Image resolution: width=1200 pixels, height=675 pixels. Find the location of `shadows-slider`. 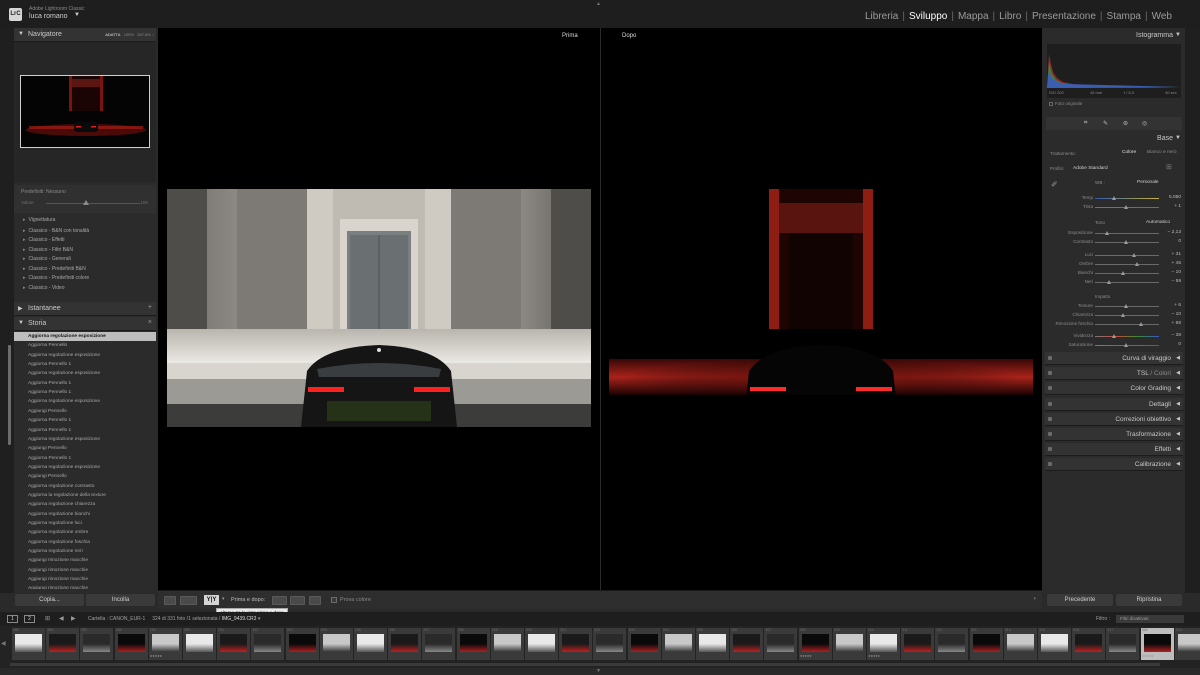

shadows-slider is located at coordinates (1127, 264).